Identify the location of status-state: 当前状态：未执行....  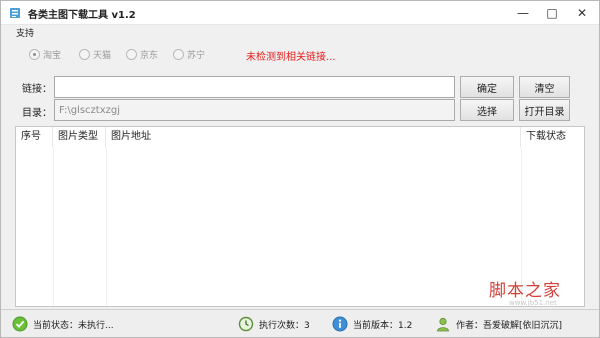
(63, 324).